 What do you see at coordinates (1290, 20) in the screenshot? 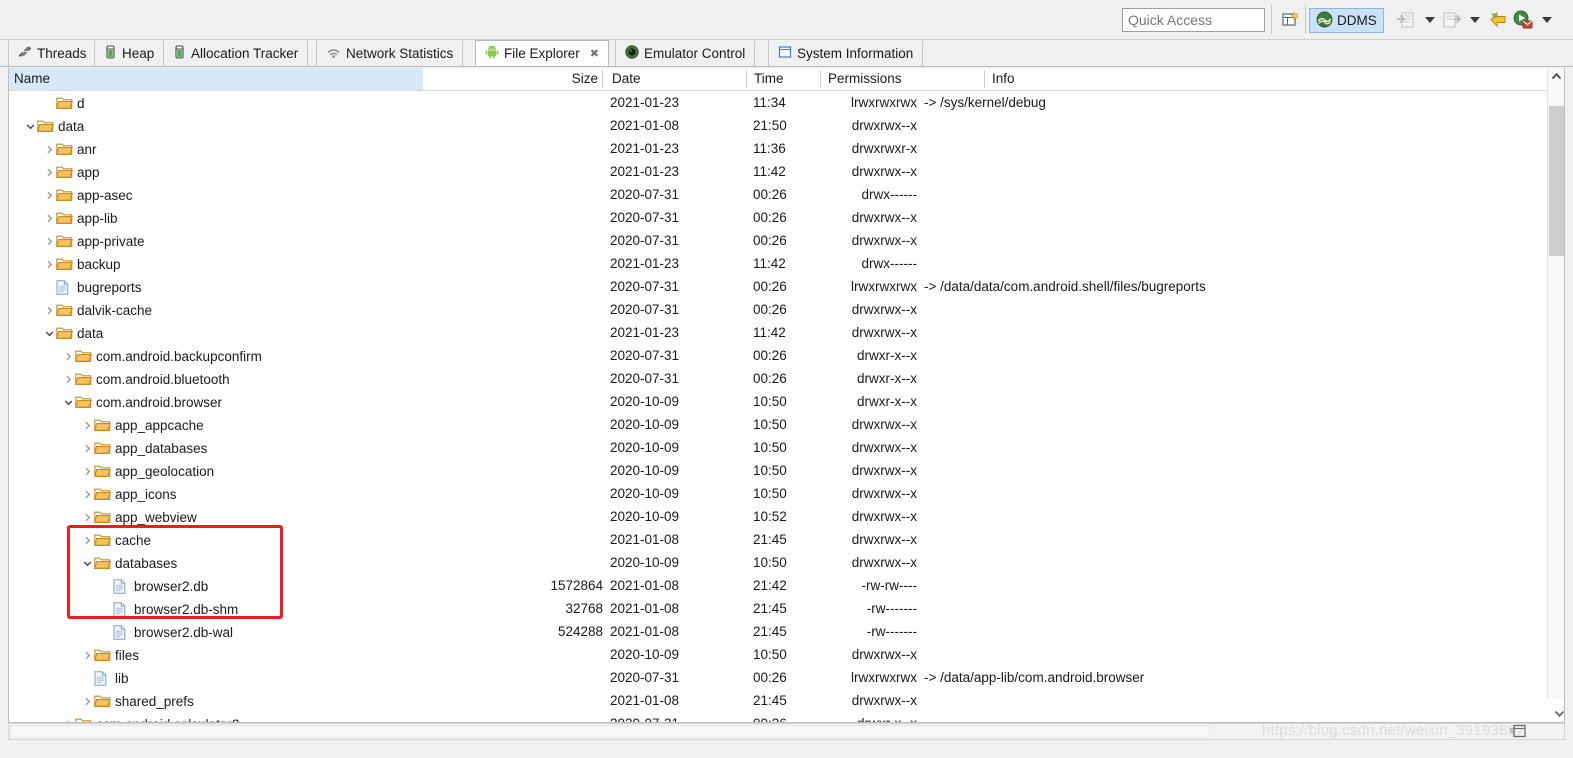
I see `open-perspective-button` at bounding box center [1290, 20].